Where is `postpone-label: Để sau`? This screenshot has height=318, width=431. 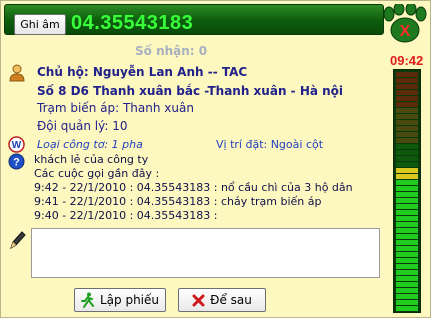 postpone-label: Để sau is located at coordinates (231, 300).